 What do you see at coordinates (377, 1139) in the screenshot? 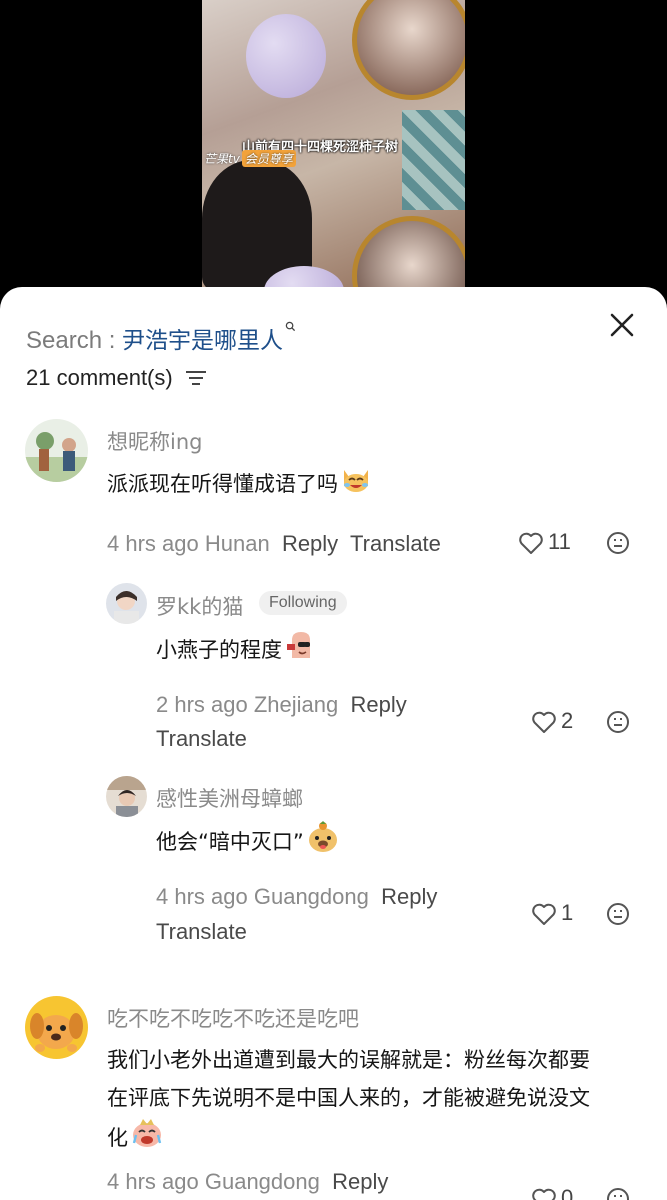
I see `comment-body-line: 化` at bounding box center [377, 1139].